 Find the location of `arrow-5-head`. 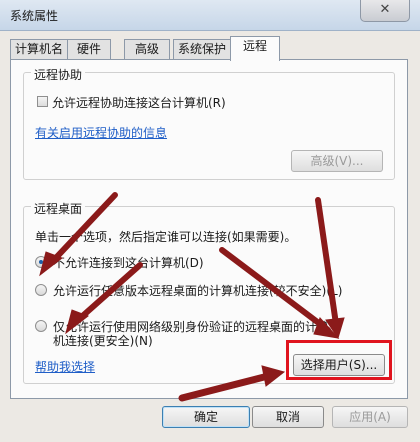

arrow-5-head is located at coordinates (273, 376).